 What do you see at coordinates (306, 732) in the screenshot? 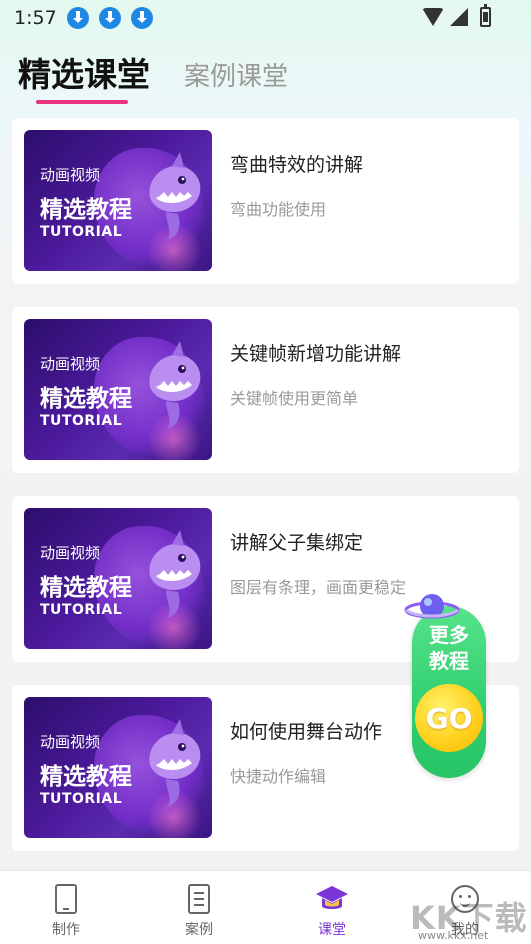
I see `course-title: 如何使用舞台动作` at bounding box center [306, 732].